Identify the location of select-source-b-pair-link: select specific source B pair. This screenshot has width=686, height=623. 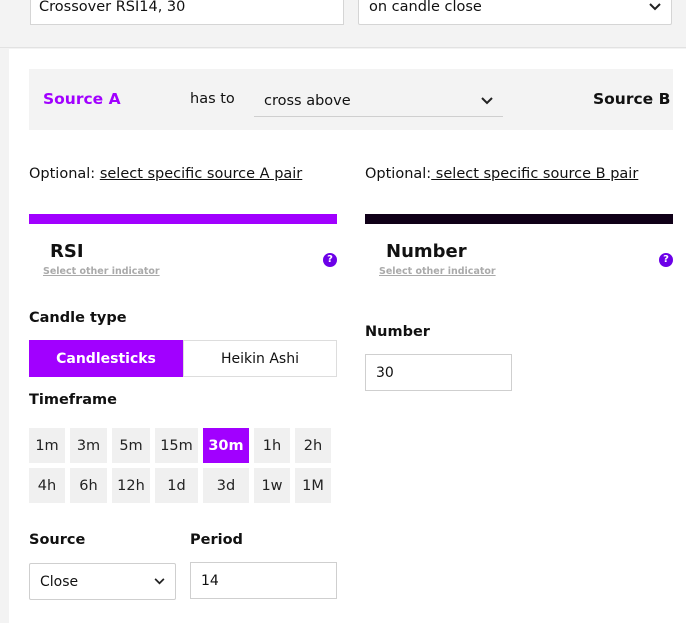
(535, 174).